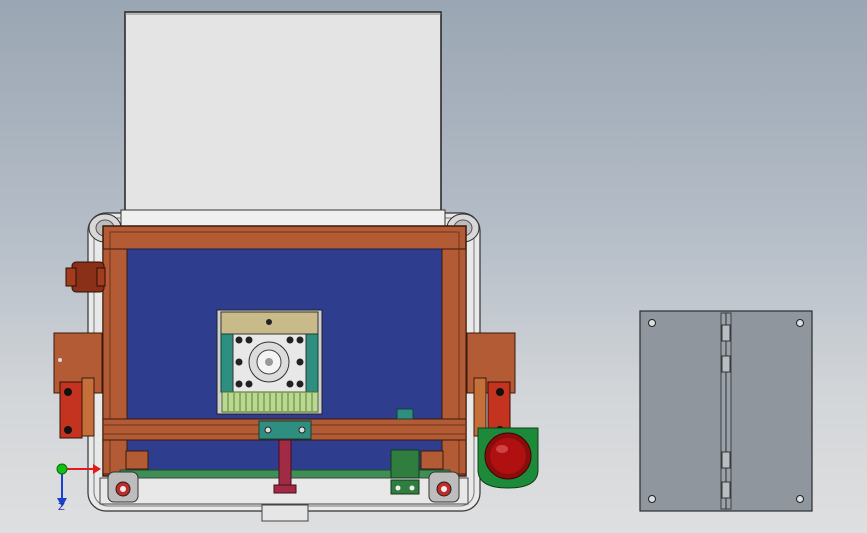 This screenshot has width=867, height=533. Describe the element at coordinates (137, 460) in the screenshot. I see `bracket-bottom-left` at that location.